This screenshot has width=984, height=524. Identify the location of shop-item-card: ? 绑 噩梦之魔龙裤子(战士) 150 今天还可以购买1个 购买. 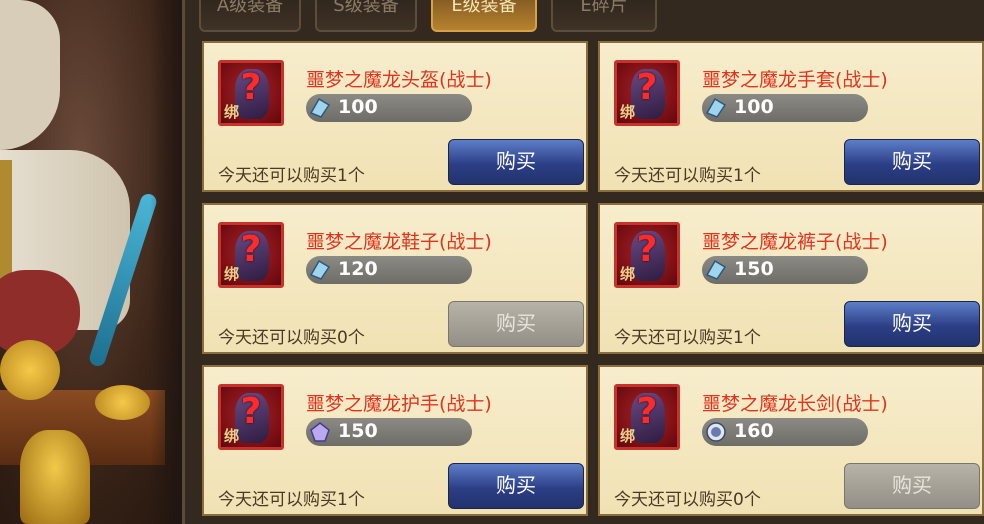
(791, 278).